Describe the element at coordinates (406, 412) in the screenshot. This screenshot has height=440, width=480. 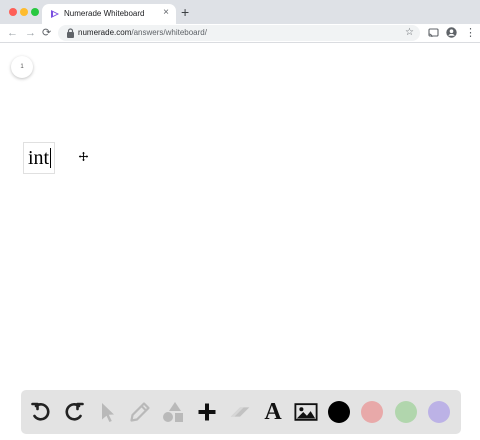
I see `color-swatch-green` at that location.